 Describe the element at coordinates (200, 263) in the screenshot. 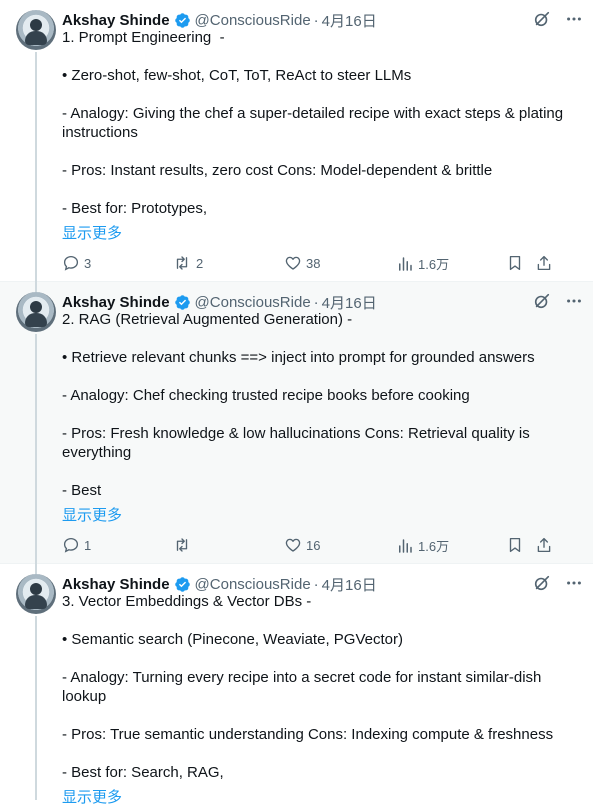

I see `repost-count: 2` at that location.